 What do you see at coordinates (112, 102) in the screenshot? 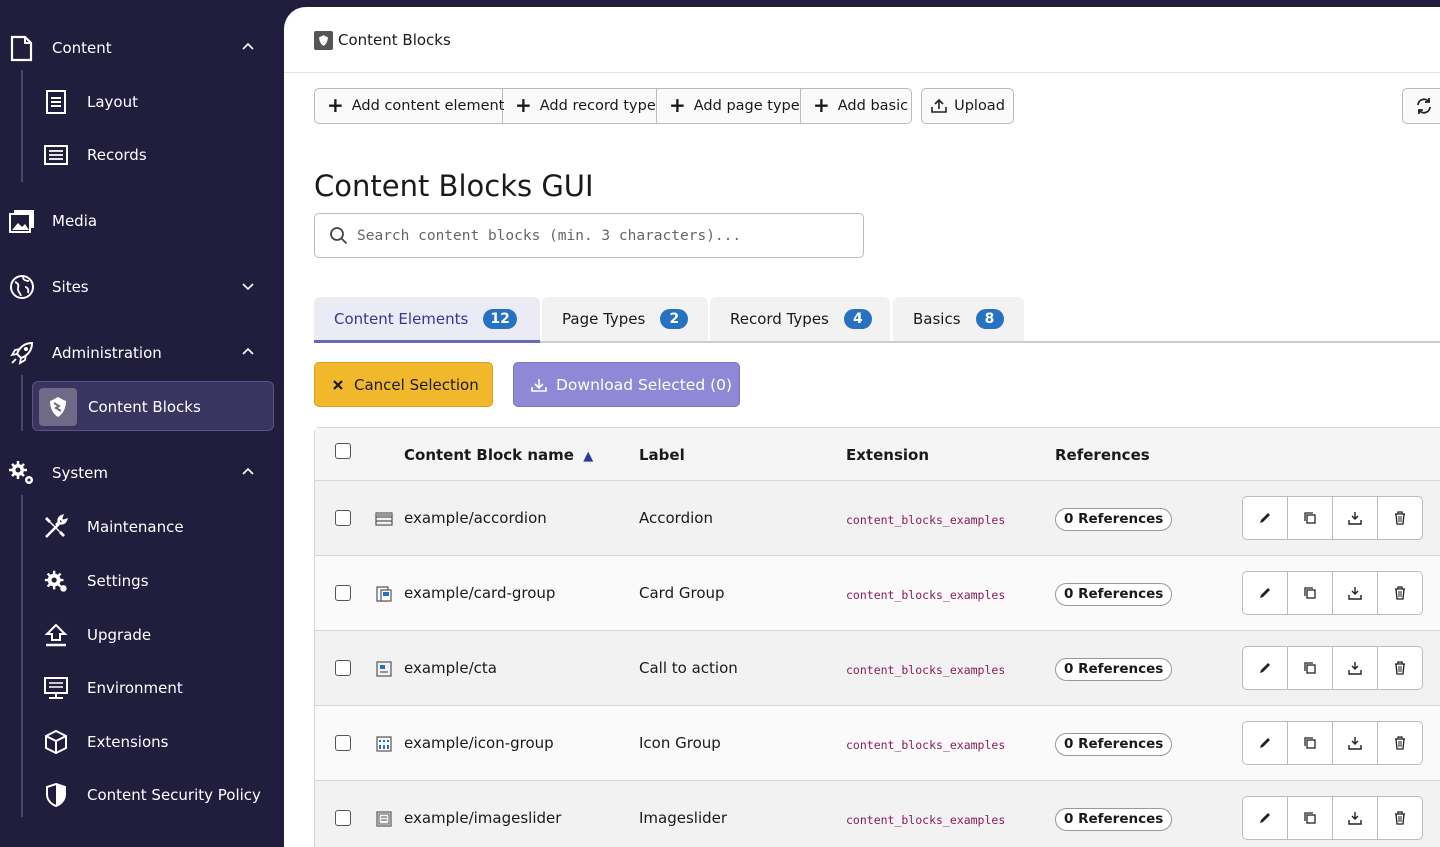
I see `sidebar-item-label: Layout` at bounding box center [112, 102].